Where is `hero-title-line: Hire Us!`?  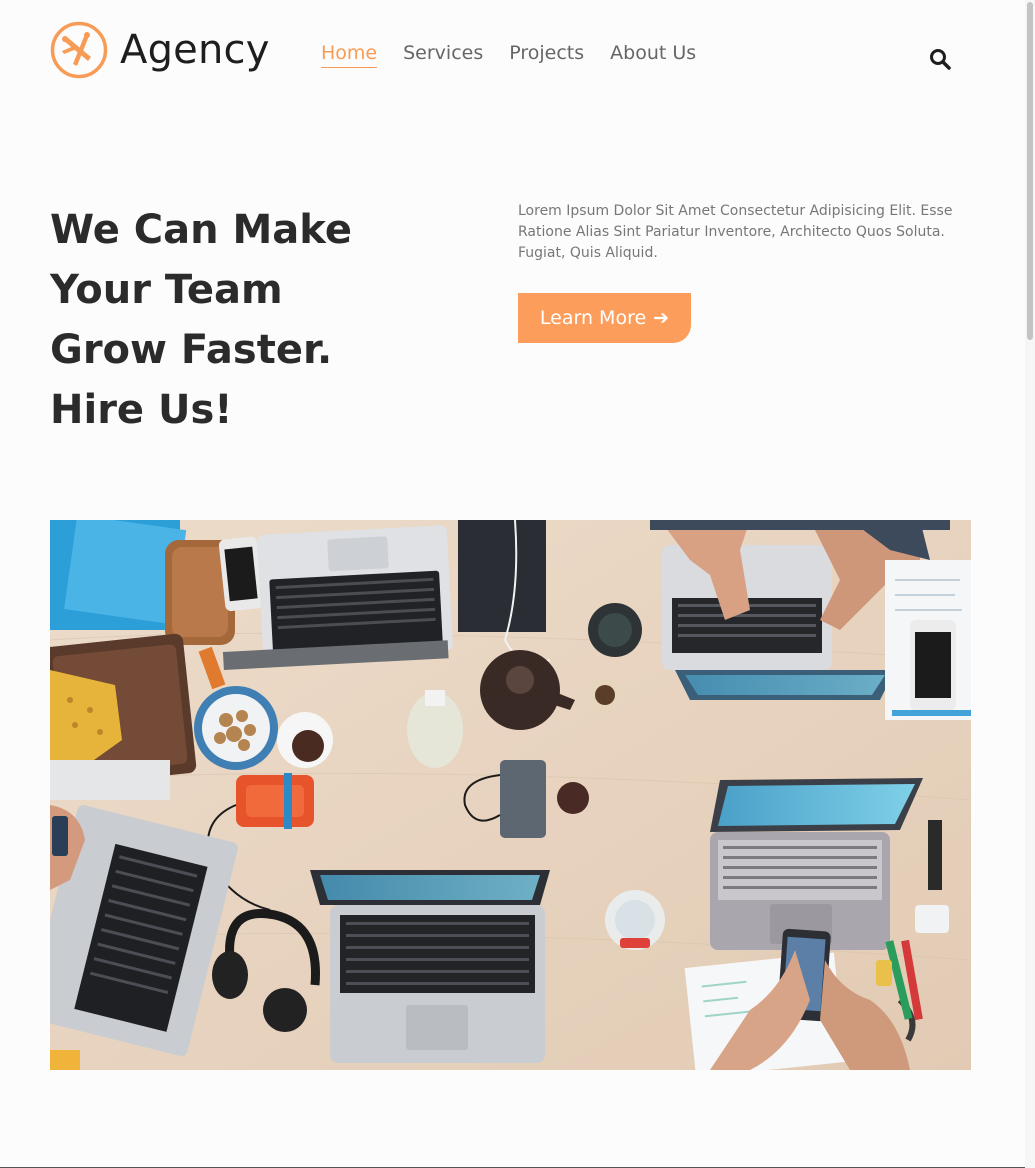 hero-title-line: Hire Us! is located at coordinates (141, 410).